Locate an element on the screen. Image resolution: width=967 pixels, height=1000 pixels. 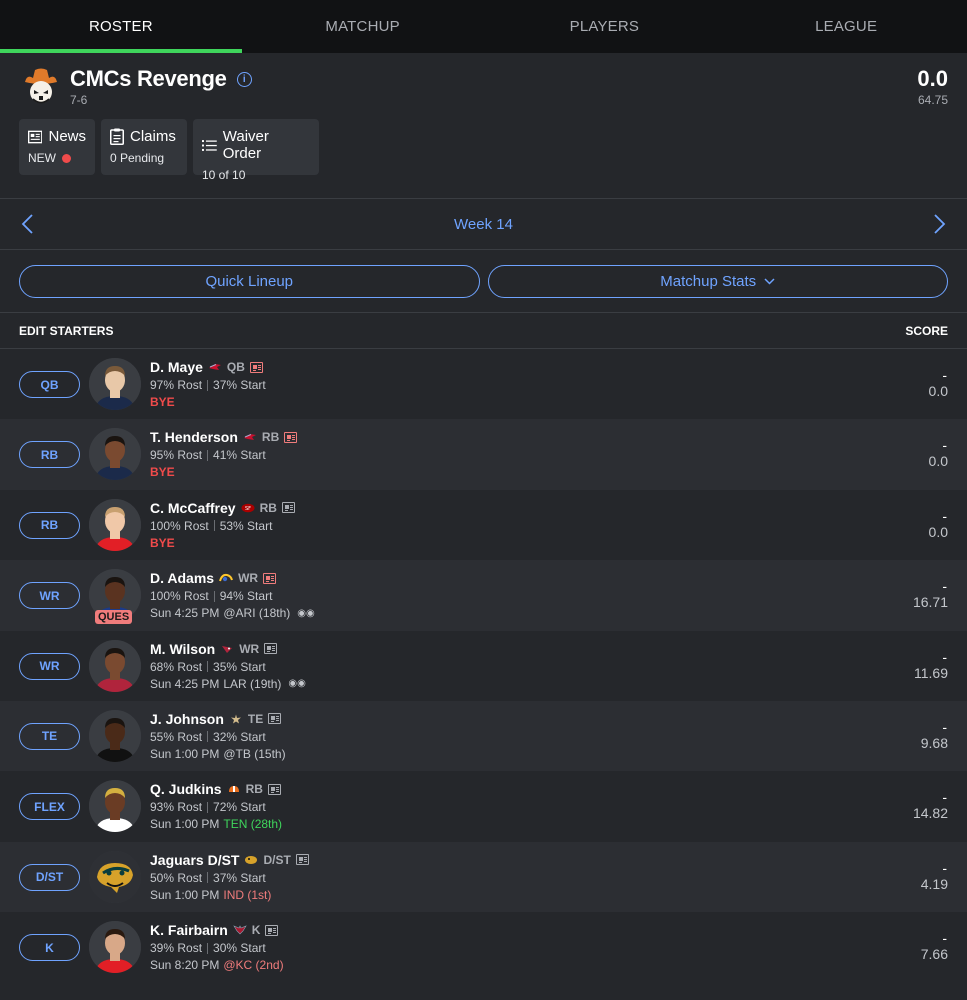
tab-roster: ROSTER is located at coordinates (121, 26).